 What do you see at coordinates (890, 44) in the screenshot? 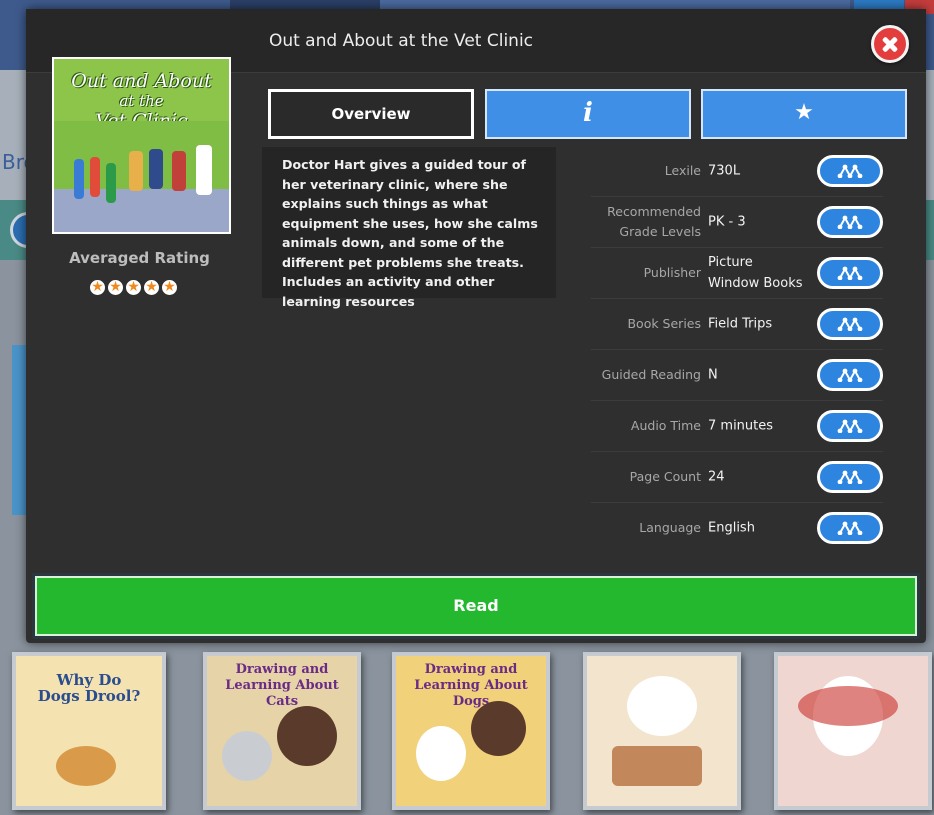
I see `close-button` at bounding box center [890, 44].